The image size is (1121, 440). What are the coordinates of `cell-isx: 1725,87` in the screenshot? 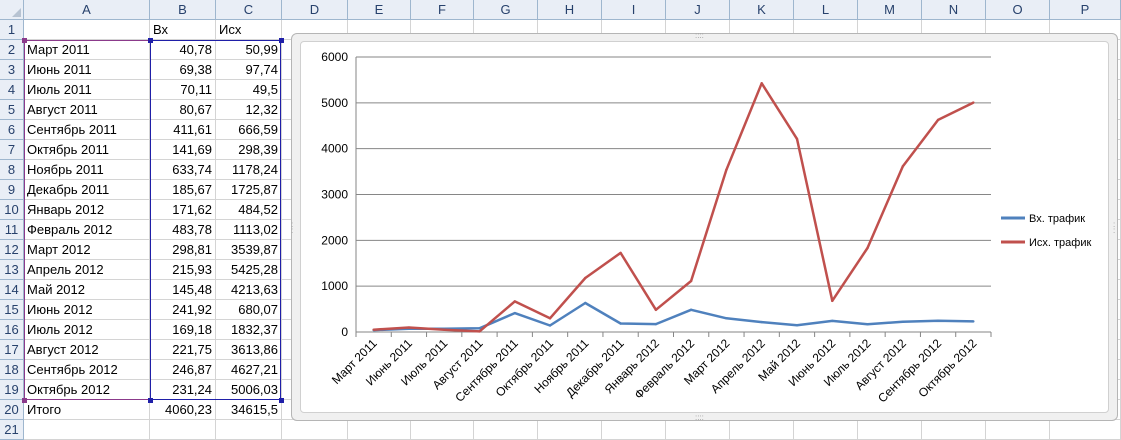 It's located at (249, 190).